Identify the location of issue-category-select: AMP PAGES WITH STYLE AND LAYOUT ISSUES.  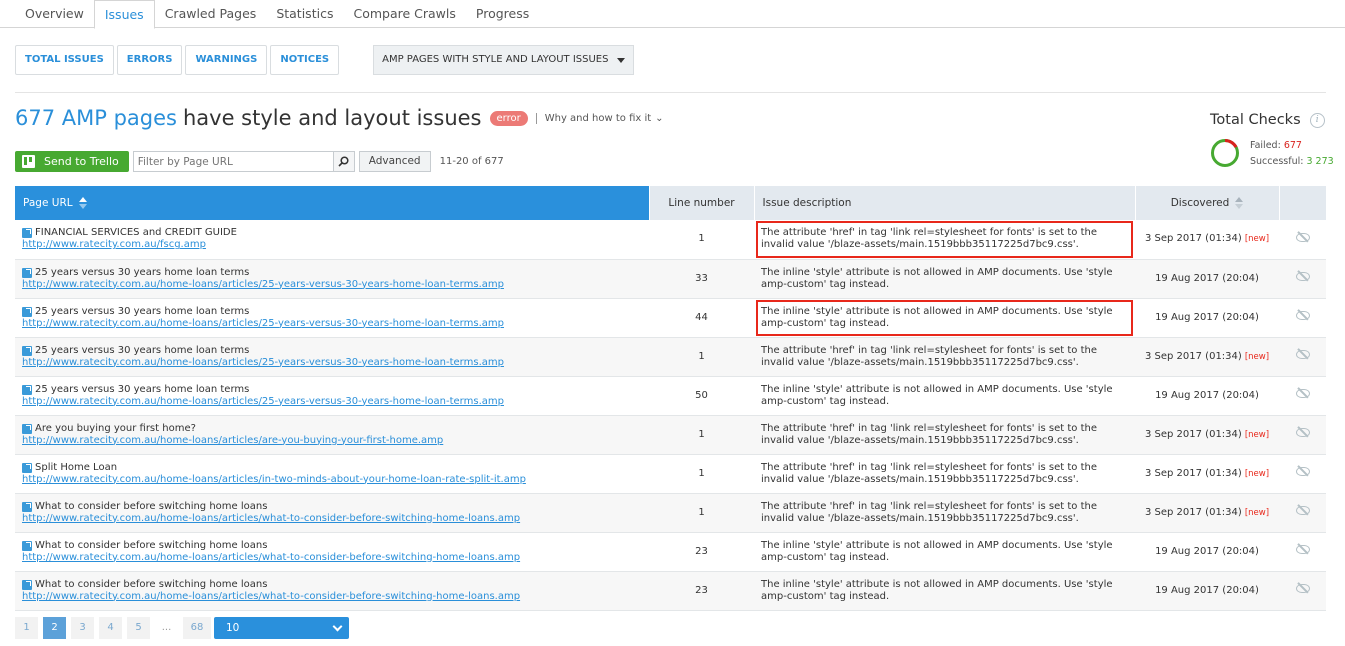
(504, 60).